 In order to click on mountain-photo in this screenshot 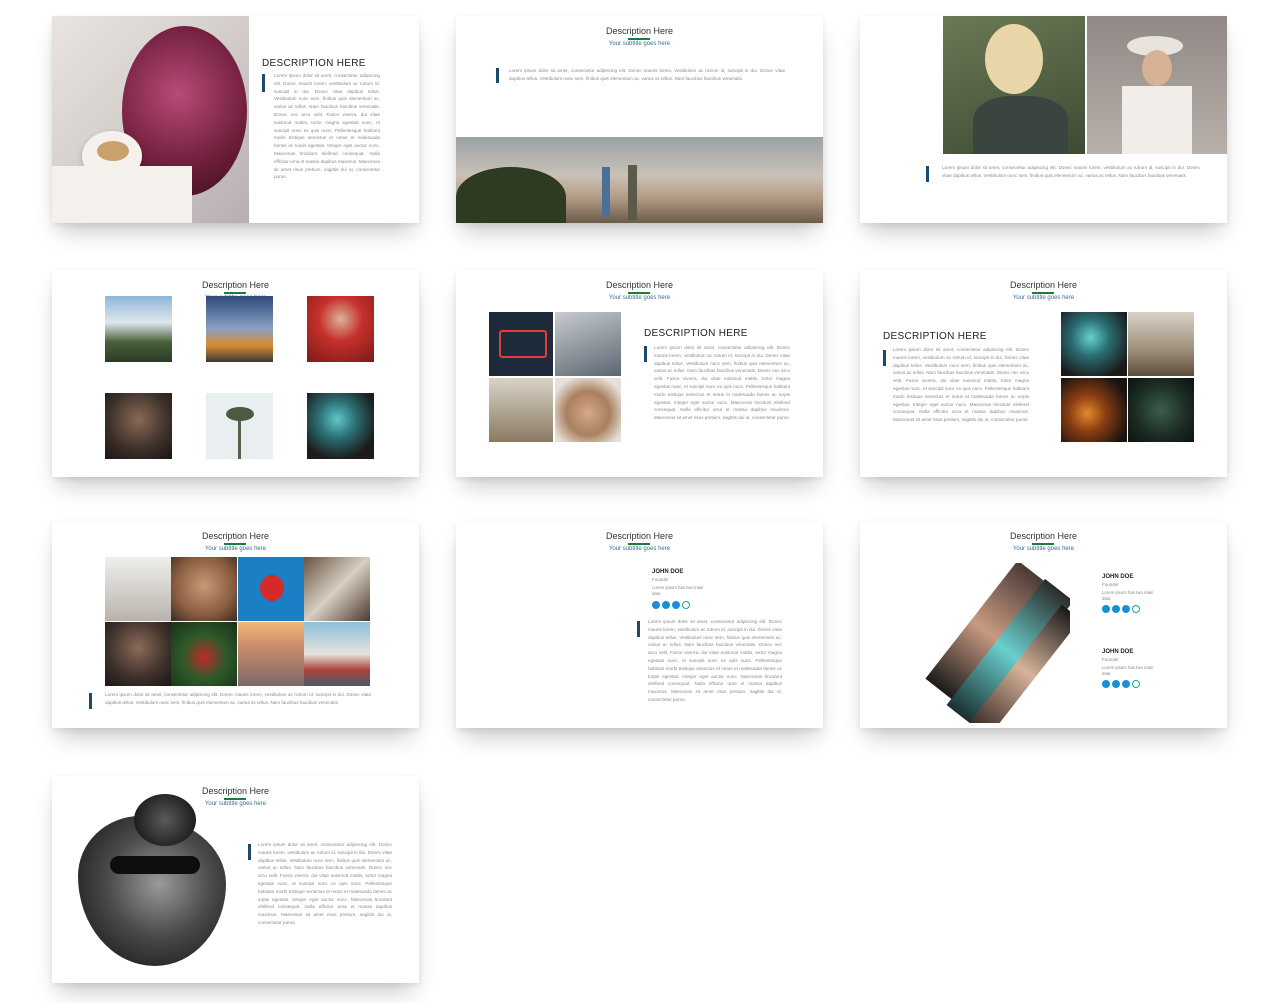, I will do `click(138, 329)`.